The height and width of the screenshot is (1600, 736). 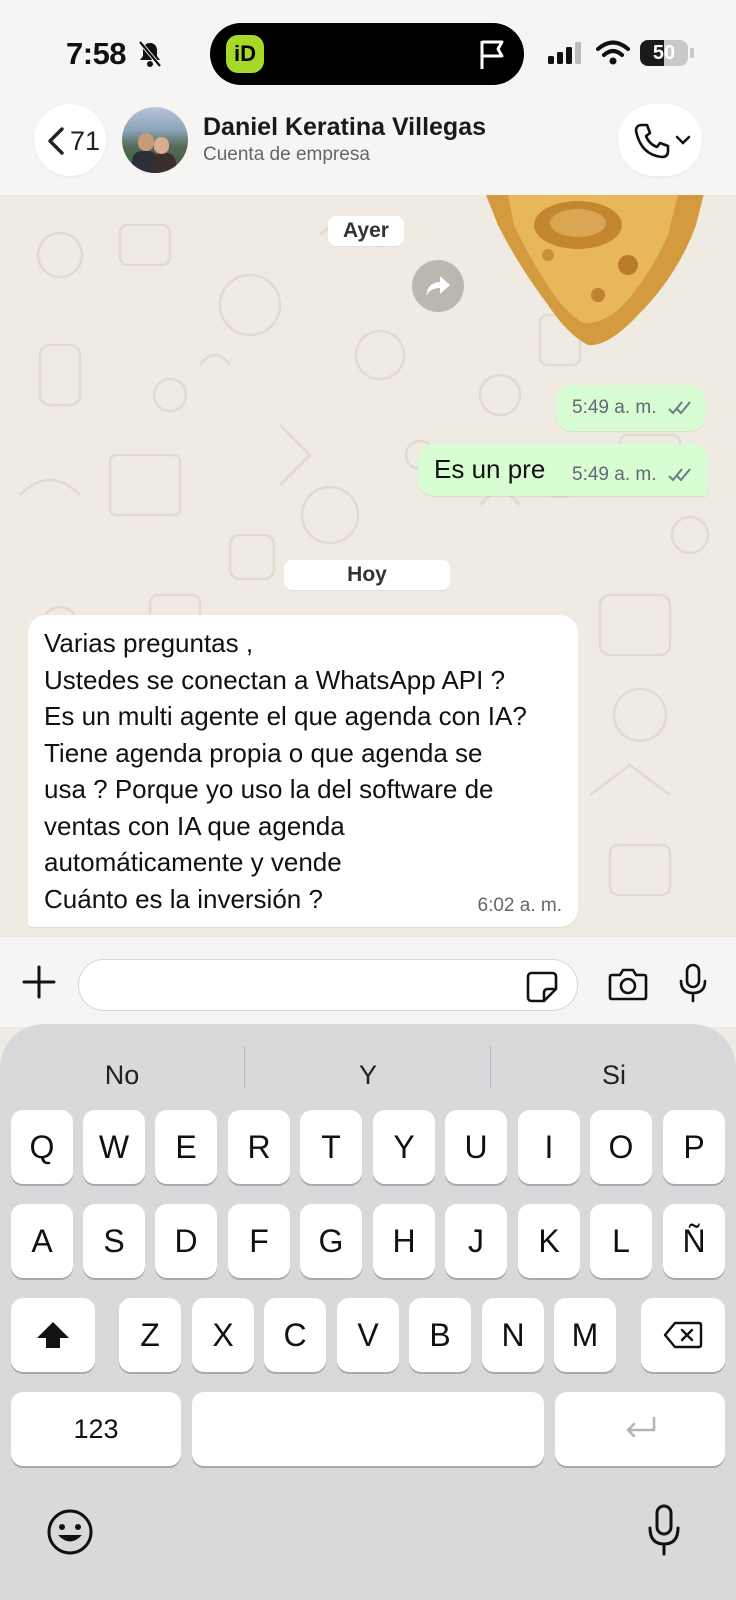 What do you see at coordinates (621, 1241) in the screenshot?
I see `key: L` at bounding box center [621, 1241].